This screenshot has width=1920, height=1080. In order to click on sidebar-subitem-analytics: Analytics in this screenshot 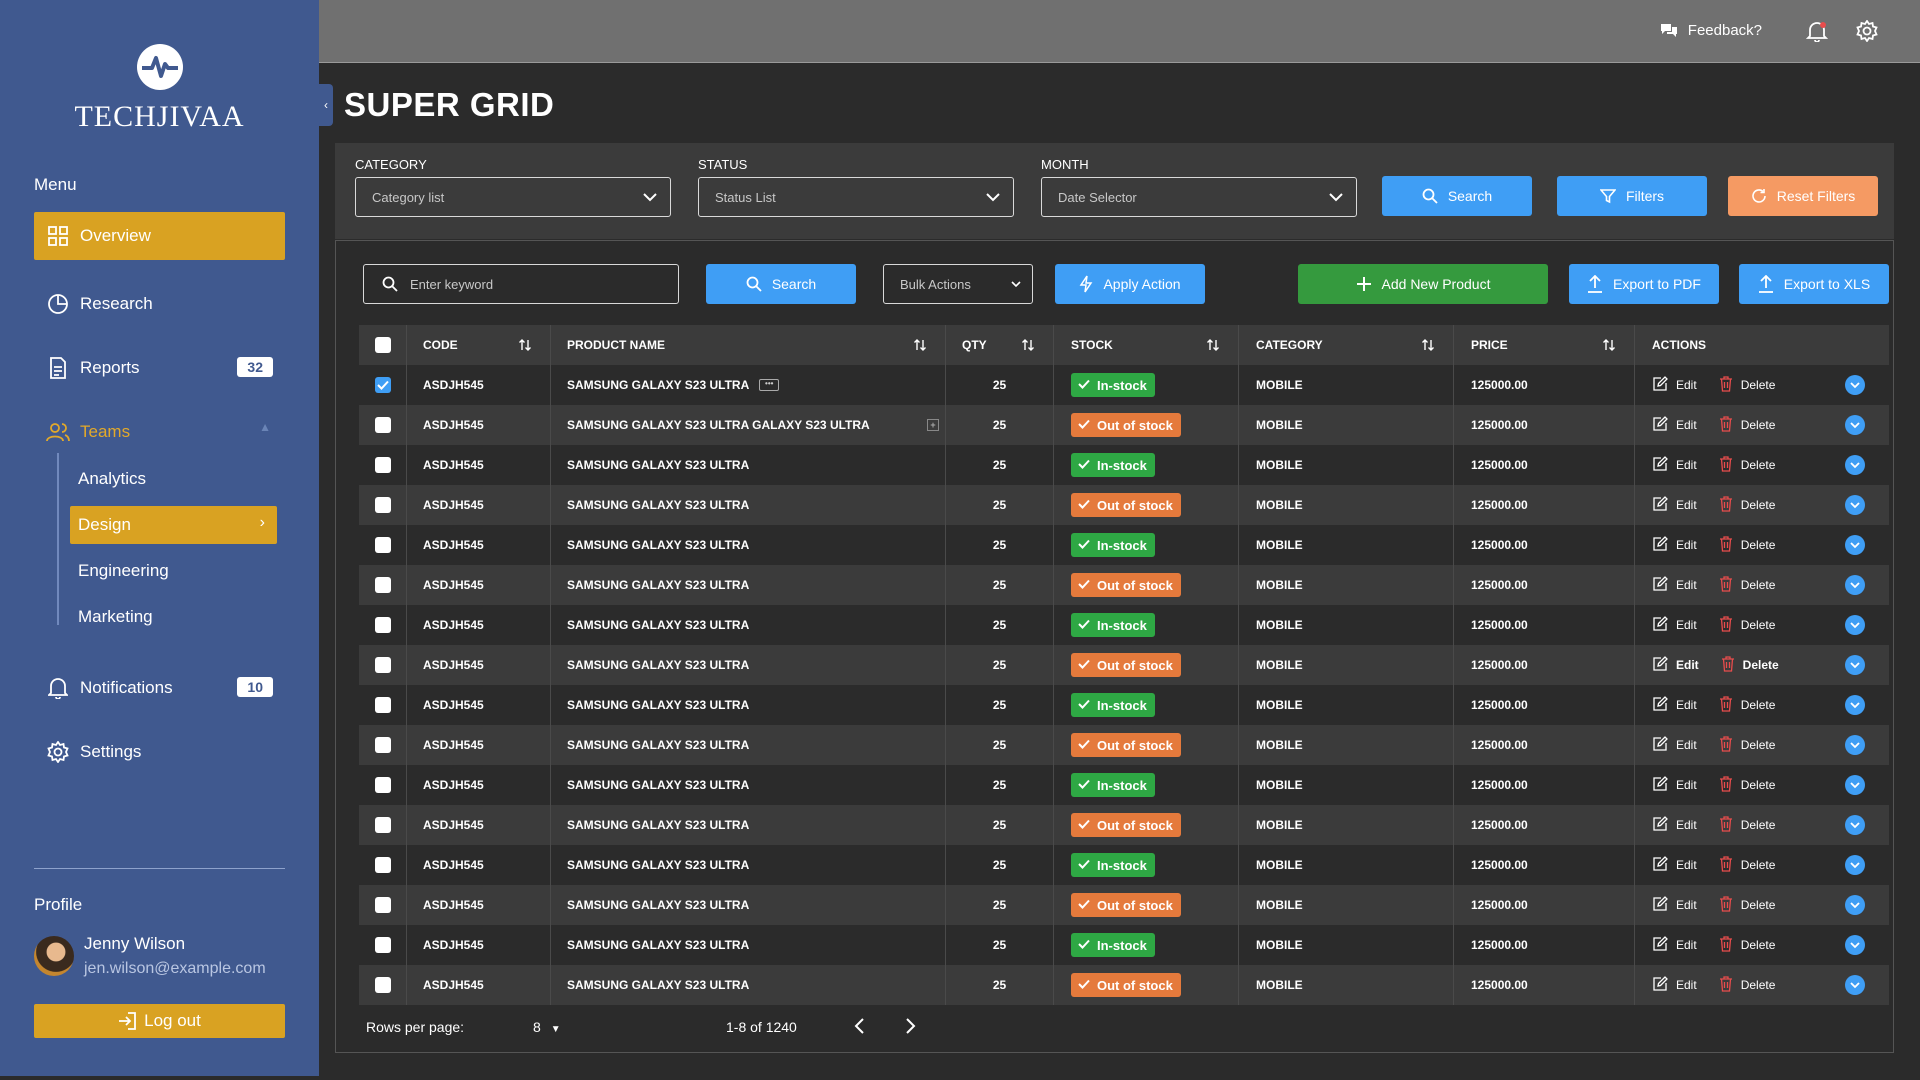, I will do `click(173, 479)`.